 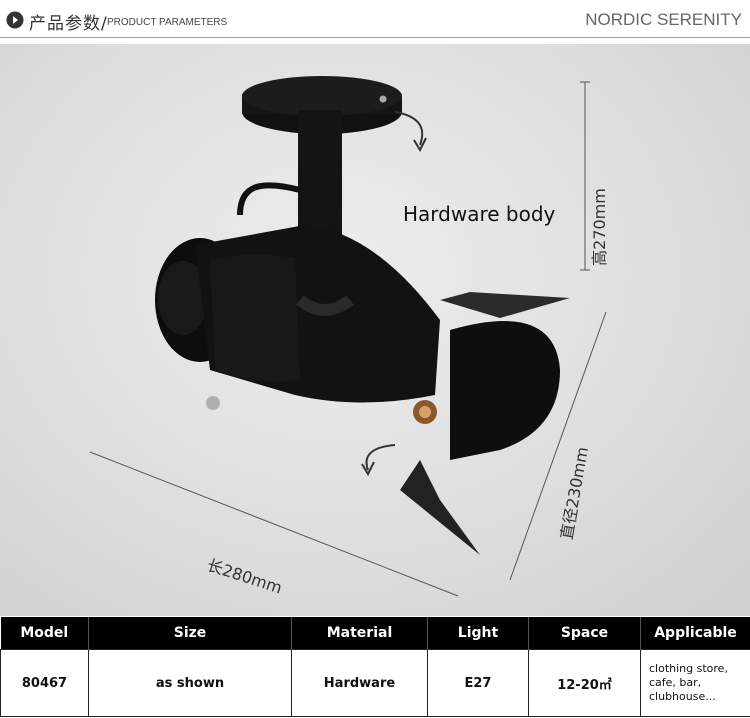 What do you see at coordinates (479, 214) in the screenshot?
I see `hardware-body-callout: Hardware body` at bounding box center [479, 214].